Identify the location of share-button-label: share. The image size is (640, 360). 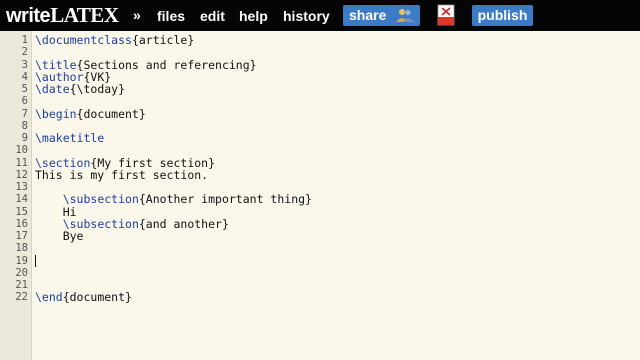
(368, 15).